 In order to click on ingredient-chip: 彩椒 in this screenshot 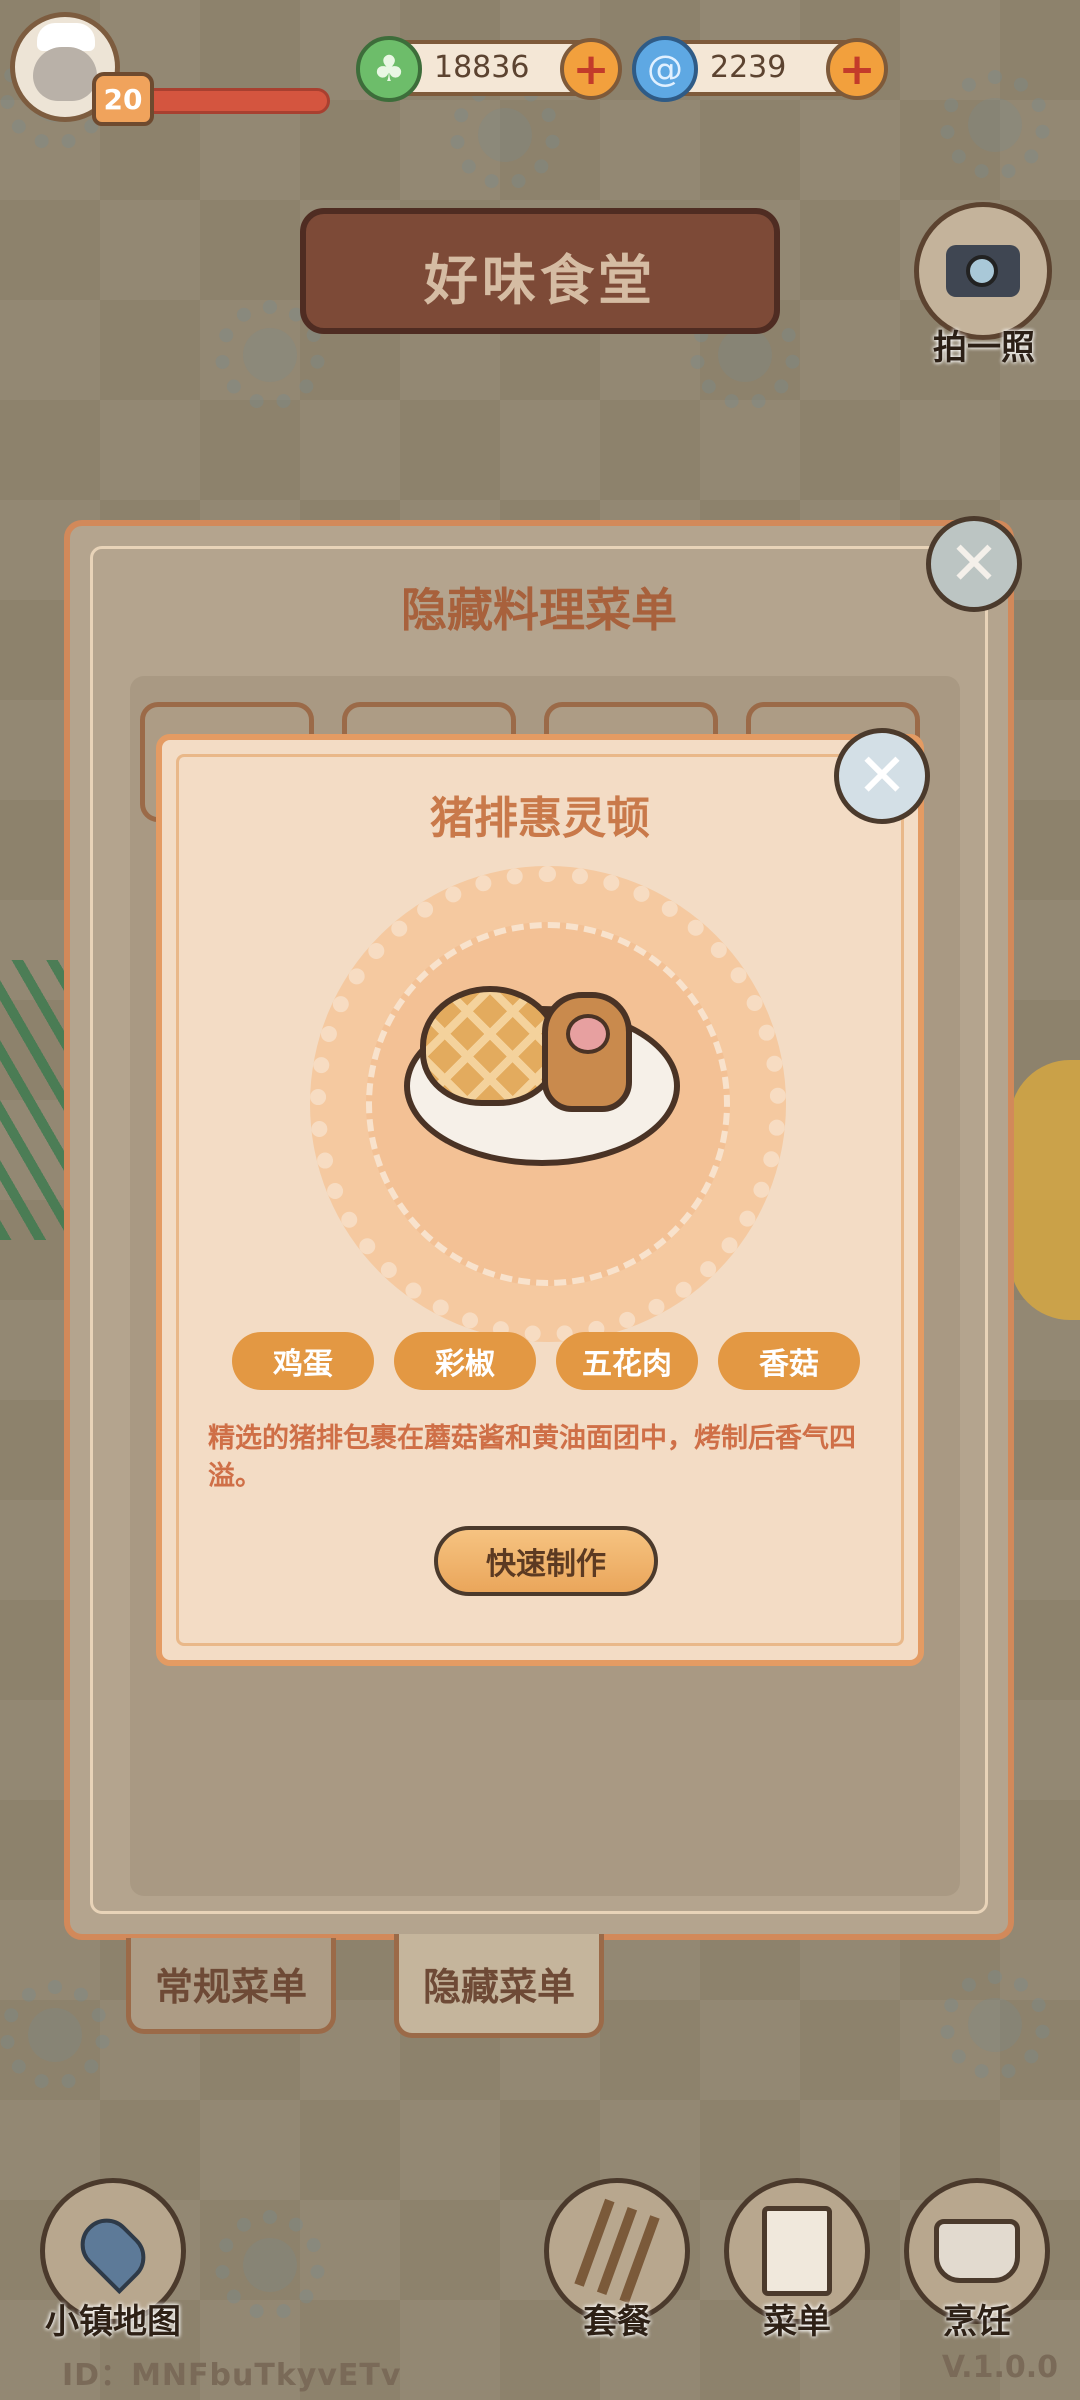, I will do `click(465, 1361)`.